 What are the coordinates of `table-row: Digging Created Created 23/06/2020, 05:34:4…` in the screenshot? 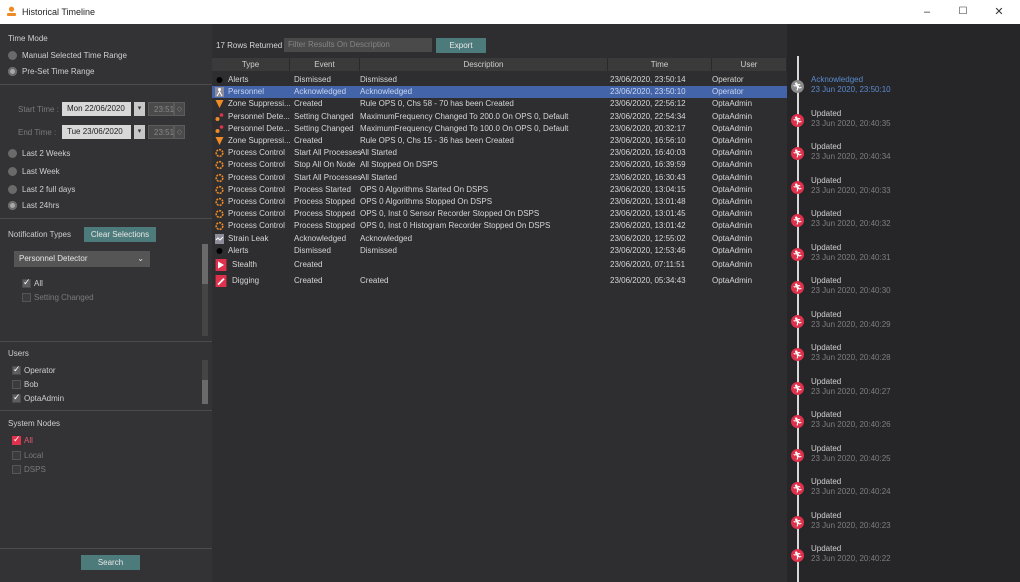 It's located at (499, 281).